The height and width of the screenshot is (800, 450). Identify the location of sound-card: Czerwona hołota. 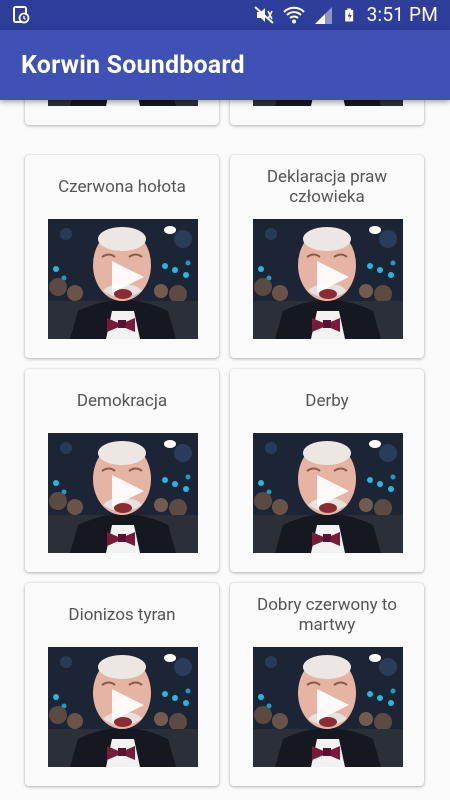
(122, 256).